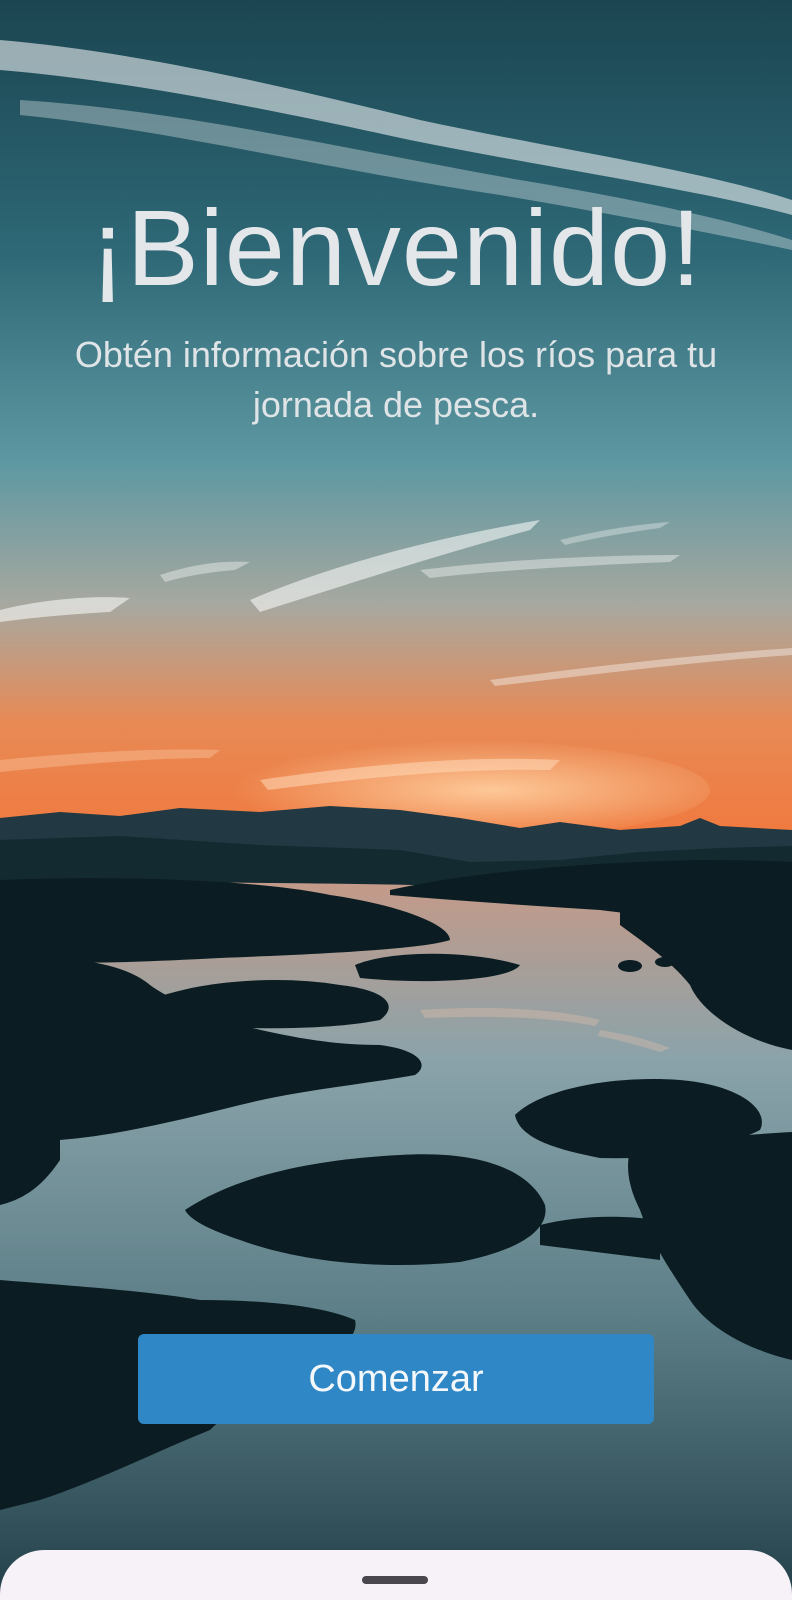  I want to click on drag-handle, so click(395, 1580).